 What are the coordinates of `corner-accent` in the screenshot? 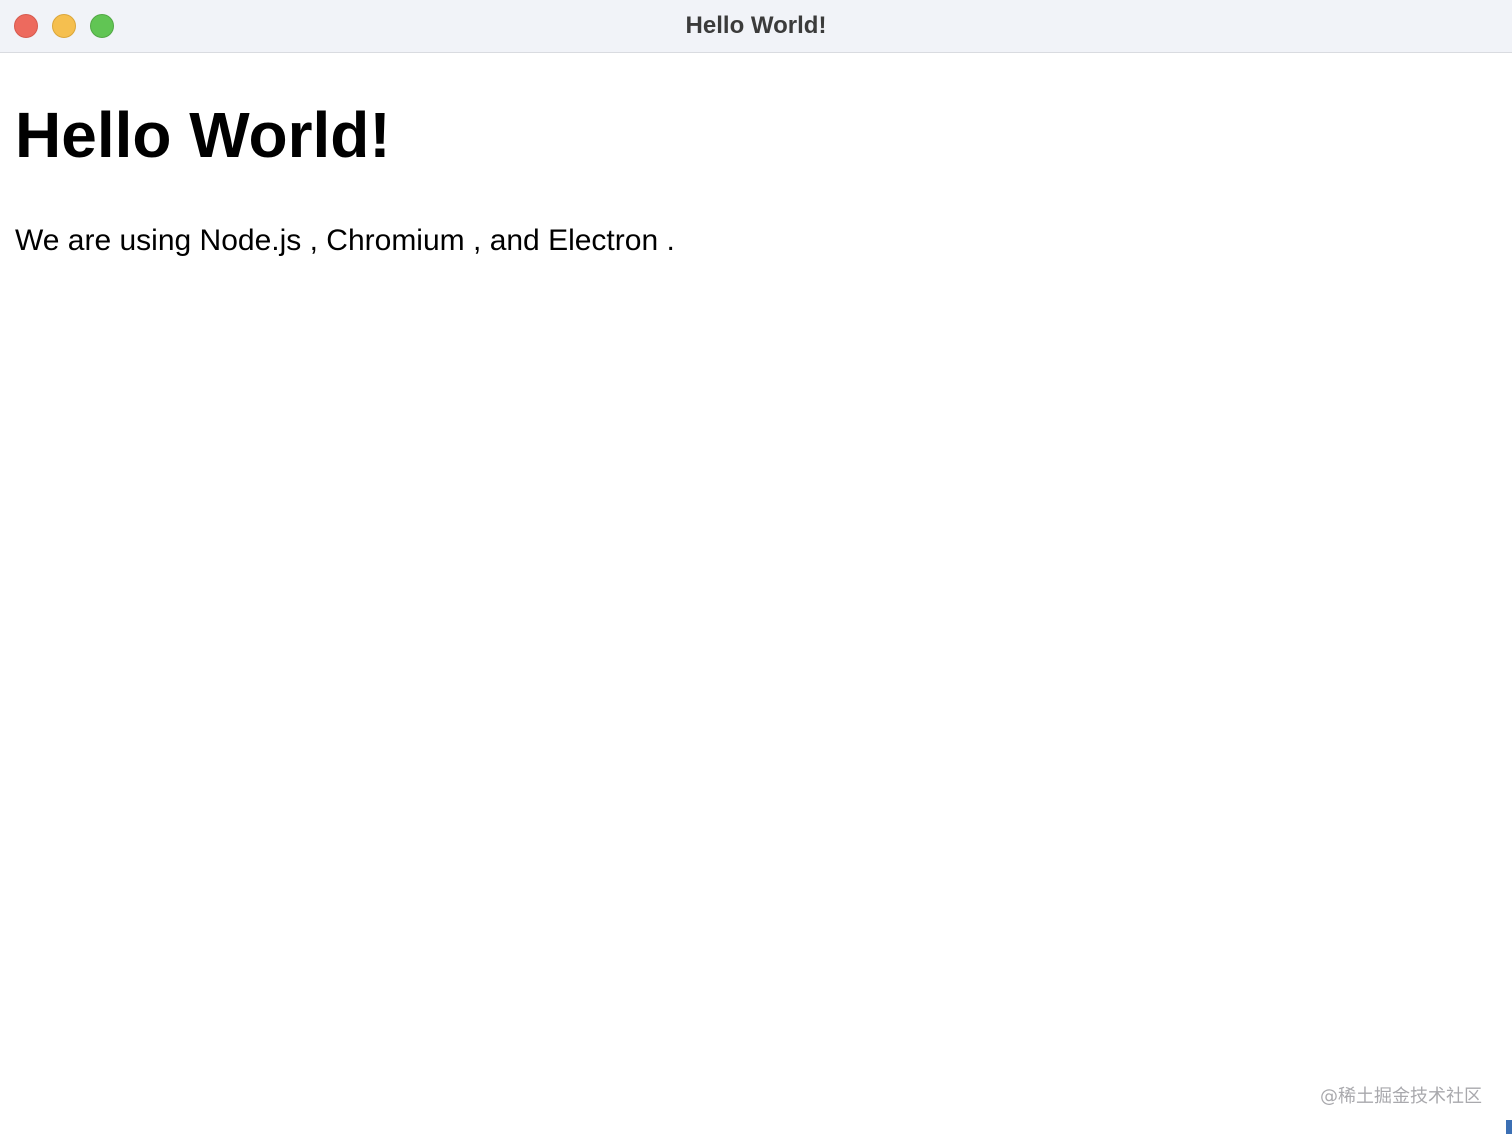 It's located at (1509, 1127).